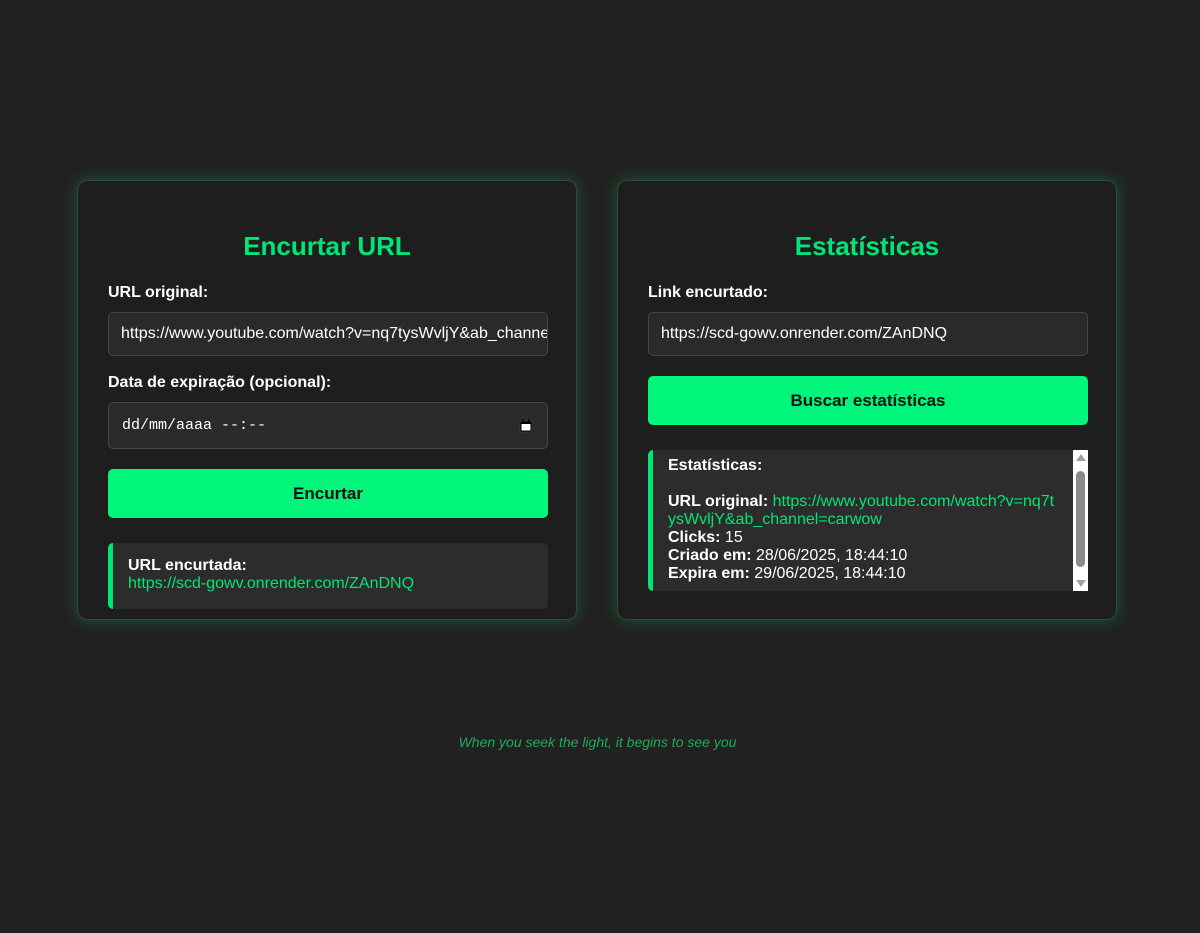  I want to click on stats-title: Estatísticas, so click(867, 246).